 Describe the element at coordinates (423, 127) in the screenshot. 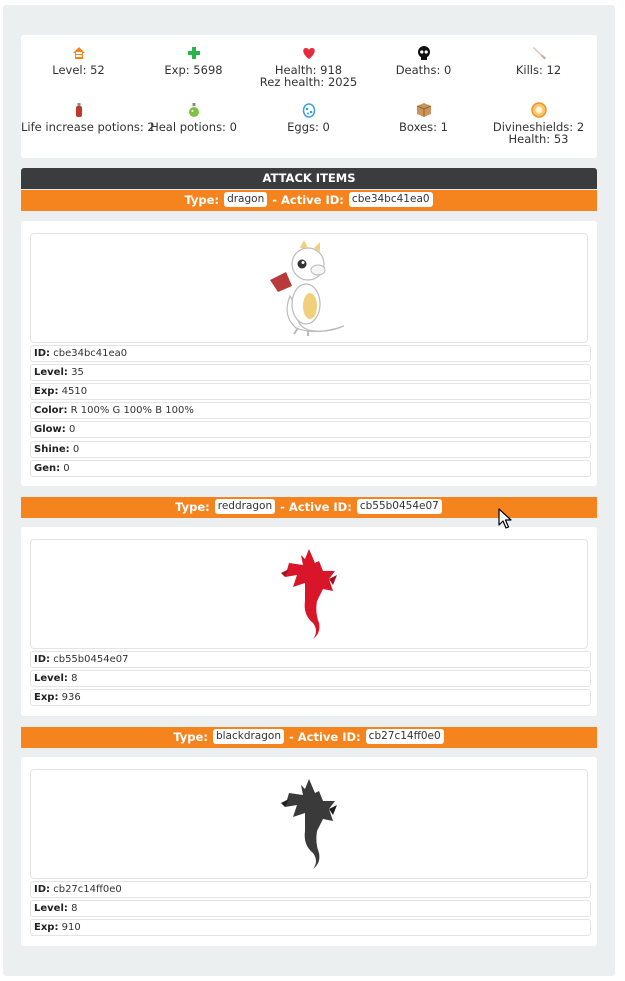

I see `stat-boxes-text: Boxes: 1` at that location.